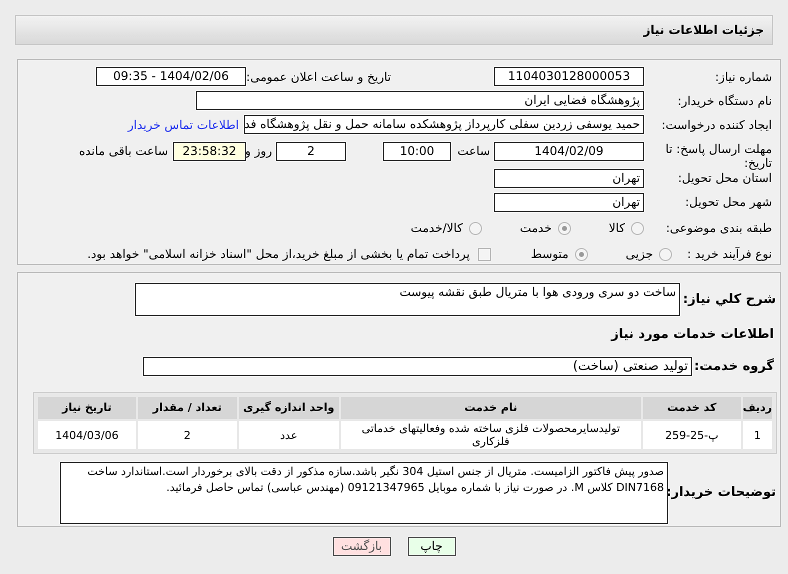  I want to click on column-header: کد خدمت, so click(691, 408).